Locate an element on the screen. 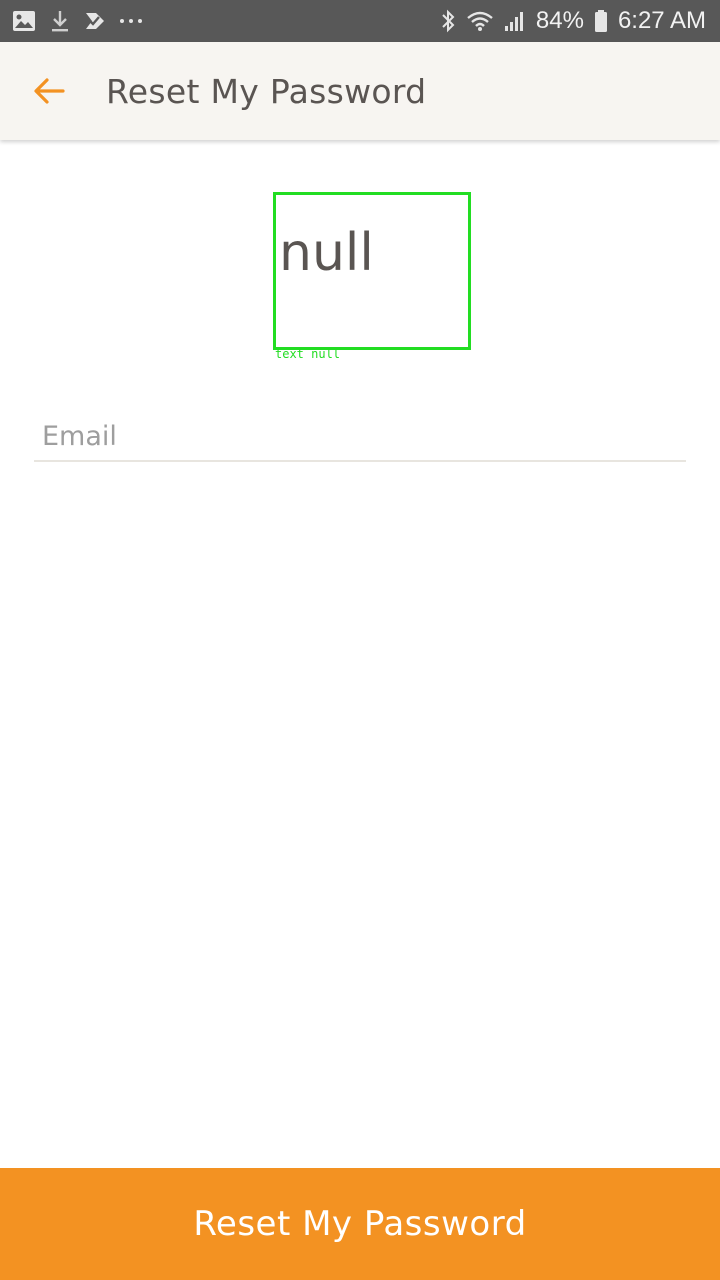 This screenshot has height=1280, width=720. logo-caption: text null is located at coordinates (308, 354).